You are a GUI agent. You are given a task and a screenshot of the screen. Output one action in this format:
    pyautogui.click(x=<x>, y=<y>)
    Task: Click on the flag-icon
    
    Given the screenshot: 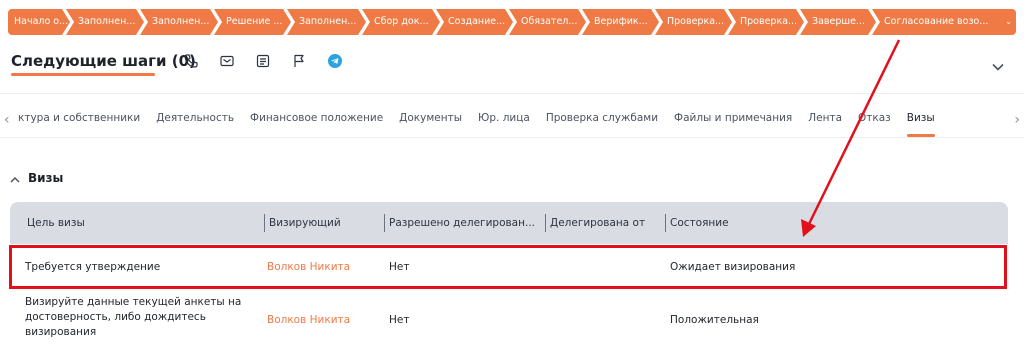 What is the action you would take?
    pyautogui.click(x=299, y=61)
    